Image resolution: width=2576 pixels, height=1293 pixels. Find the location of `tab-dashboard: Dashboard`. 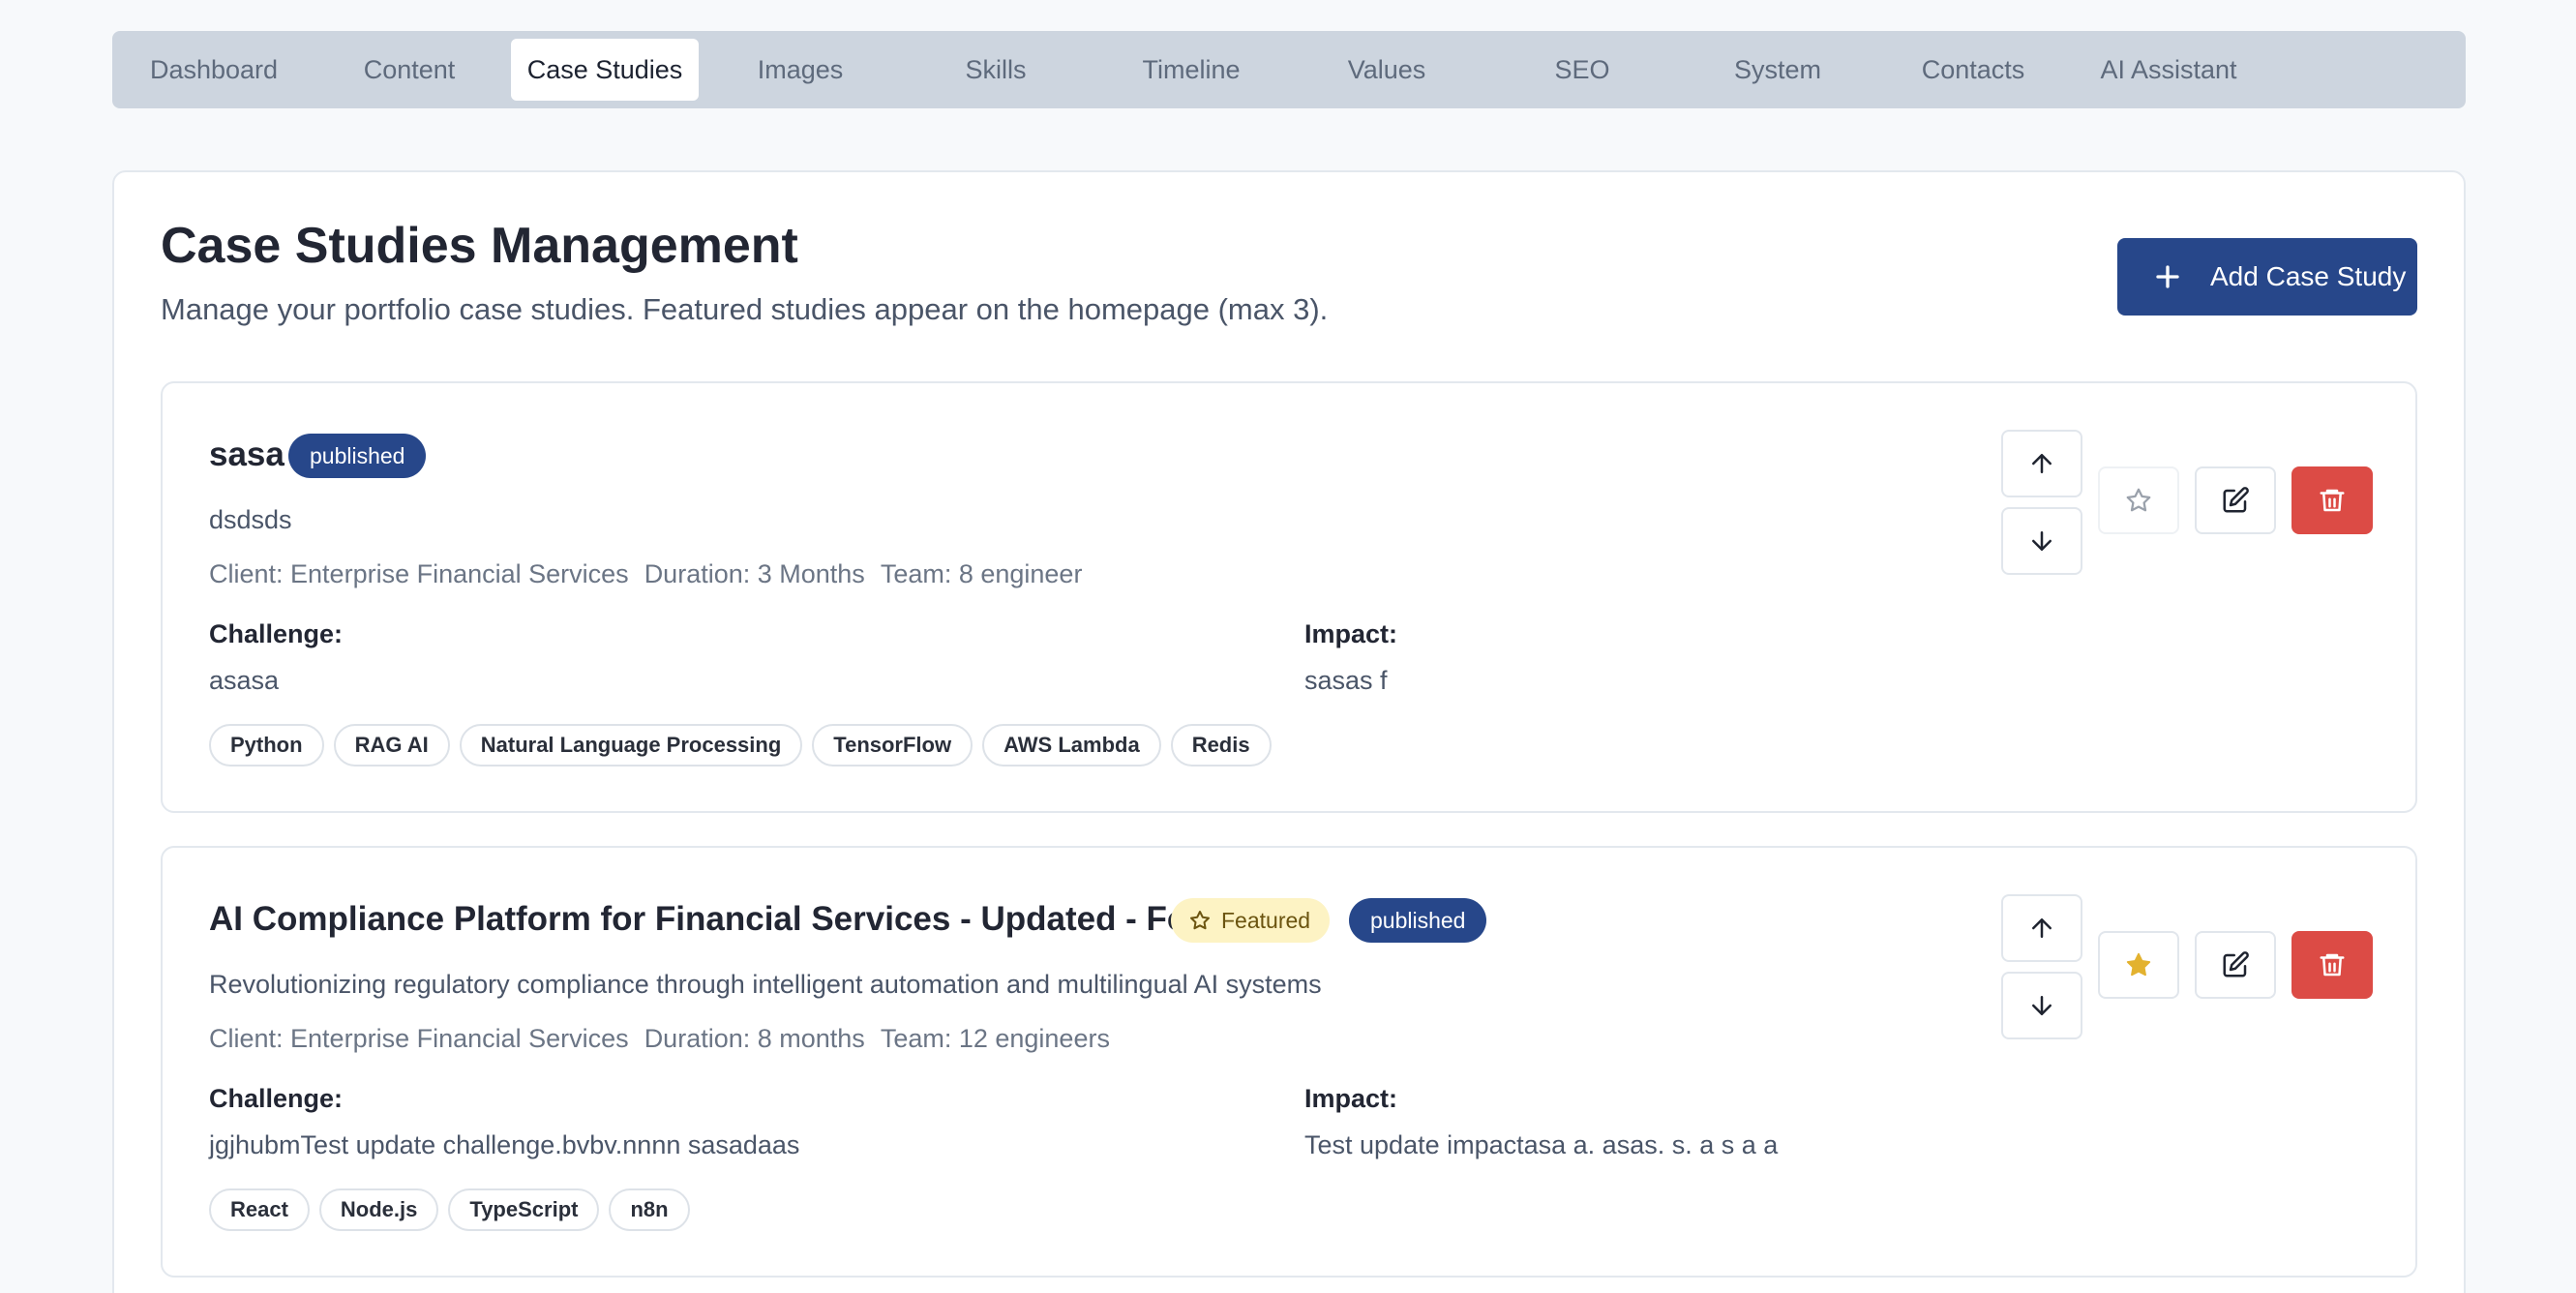

tab-dashboard: Dashboard is located at coordinates (214, 70).